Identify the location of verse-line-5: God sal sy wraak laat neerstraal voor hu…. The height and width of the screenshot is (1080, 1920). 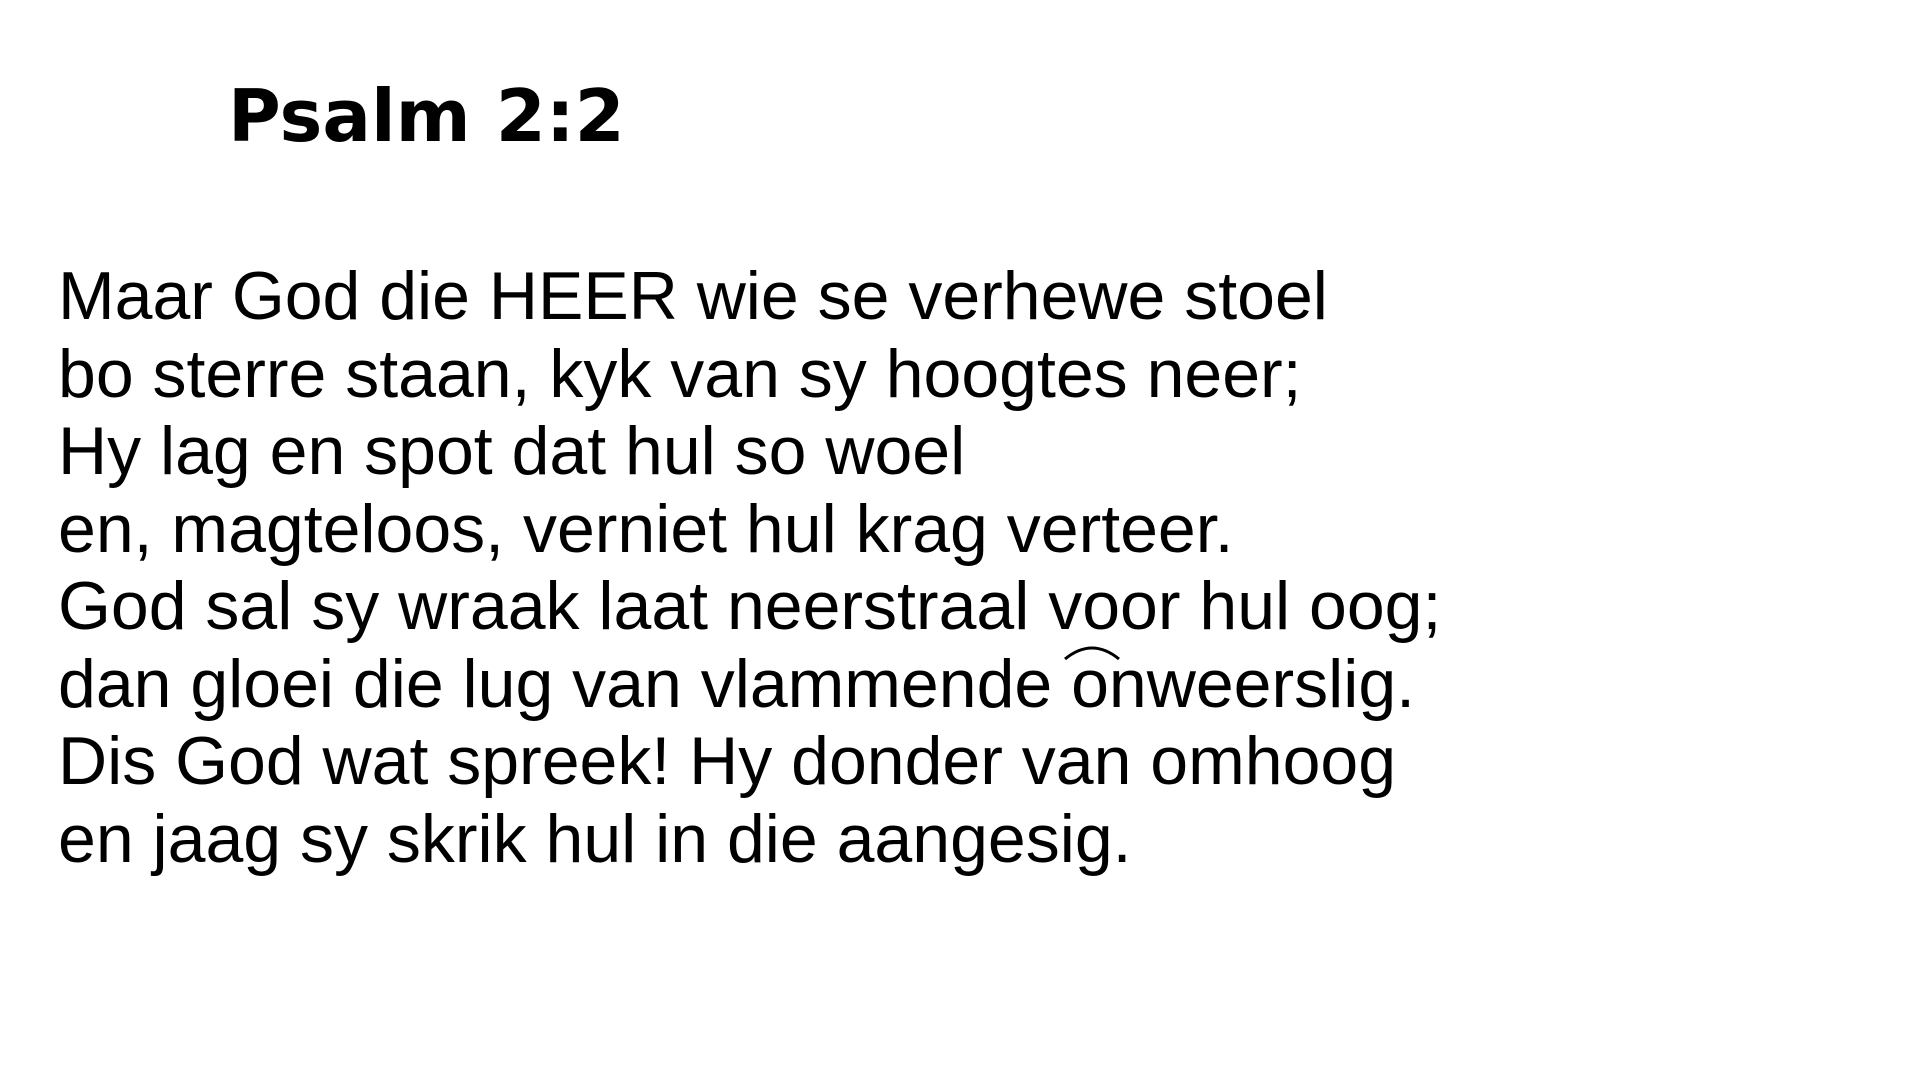
(750, 606).